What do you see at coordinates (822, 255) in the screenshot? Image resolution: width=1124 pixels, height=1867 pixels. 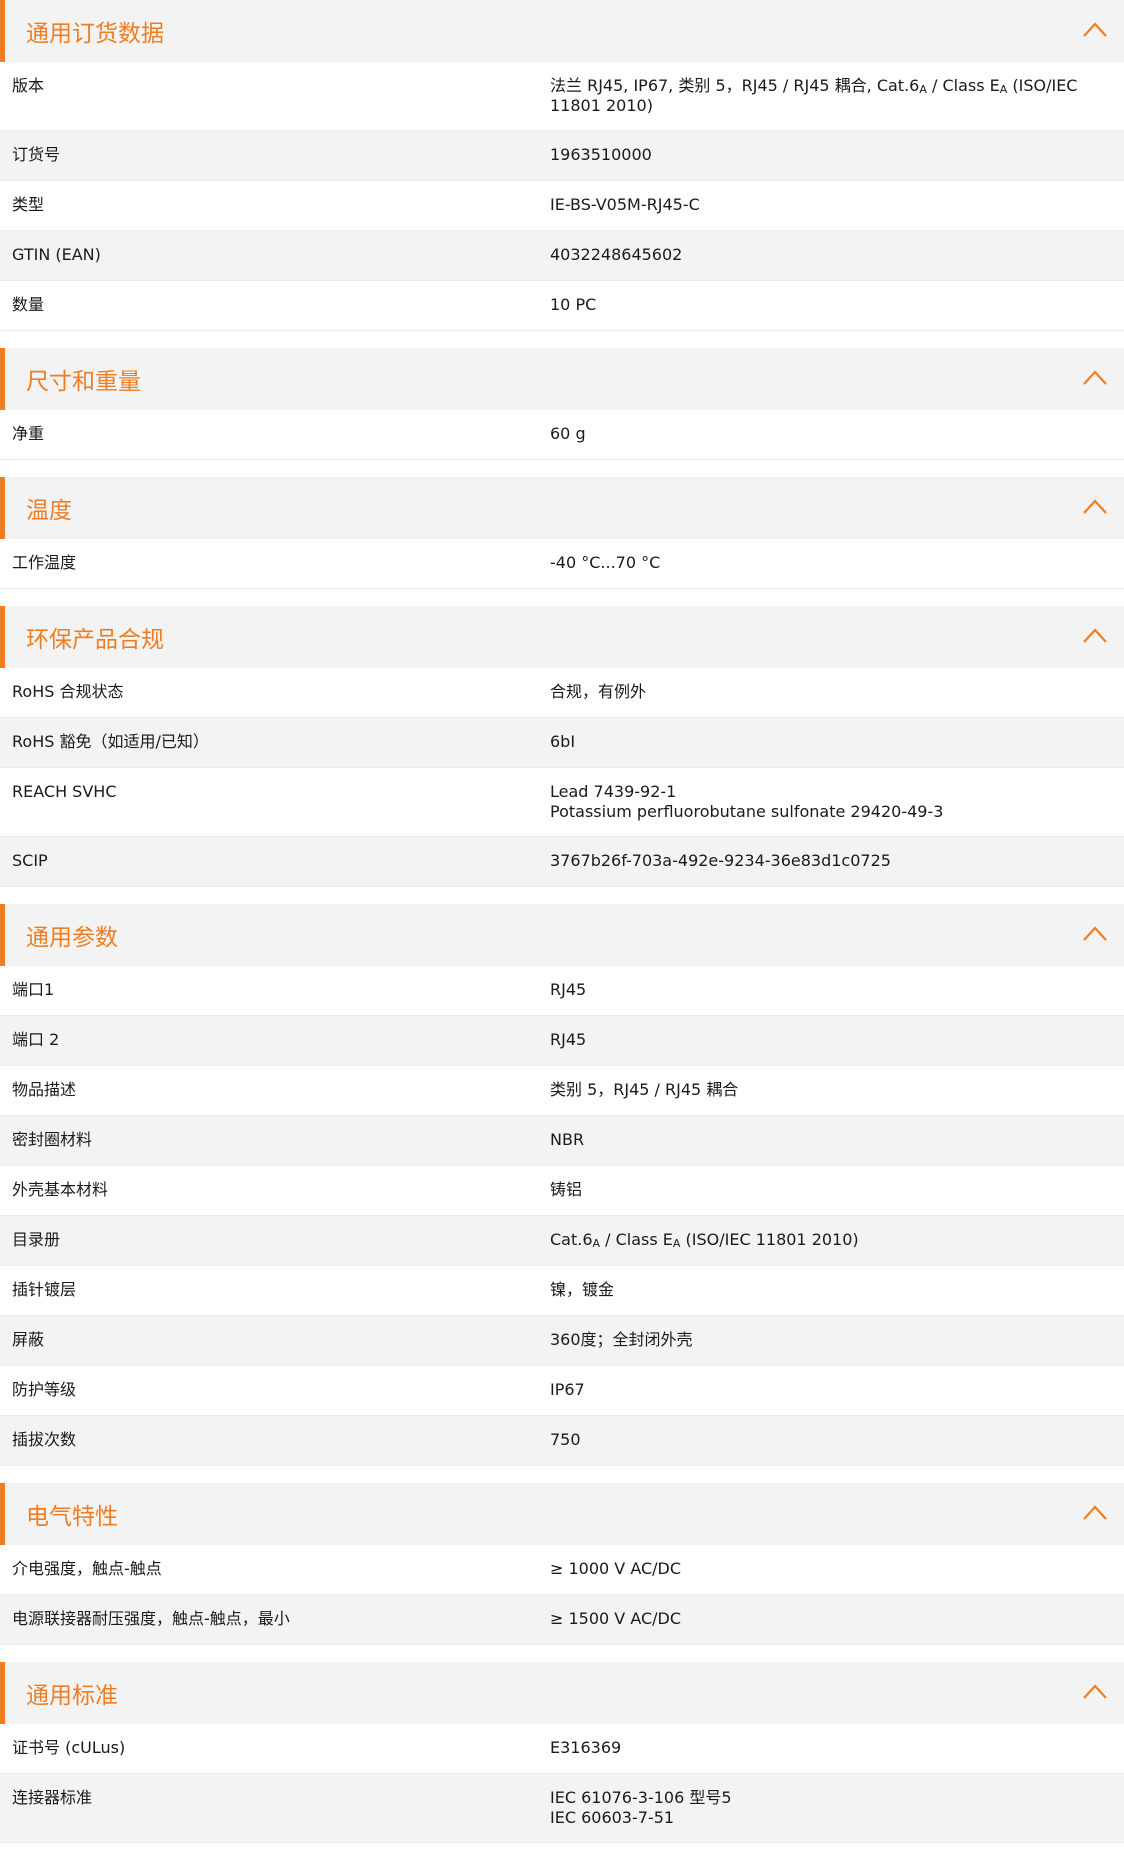 I see `value-line: 4032248645602` at bounding box center [822, 255].